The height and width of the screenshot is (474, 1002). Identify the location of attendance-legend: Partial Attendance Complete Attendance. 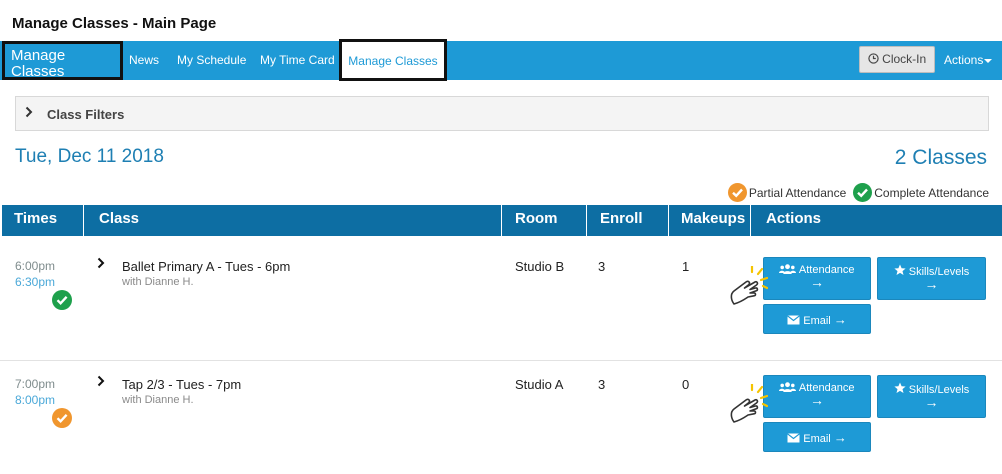
(858, 192).